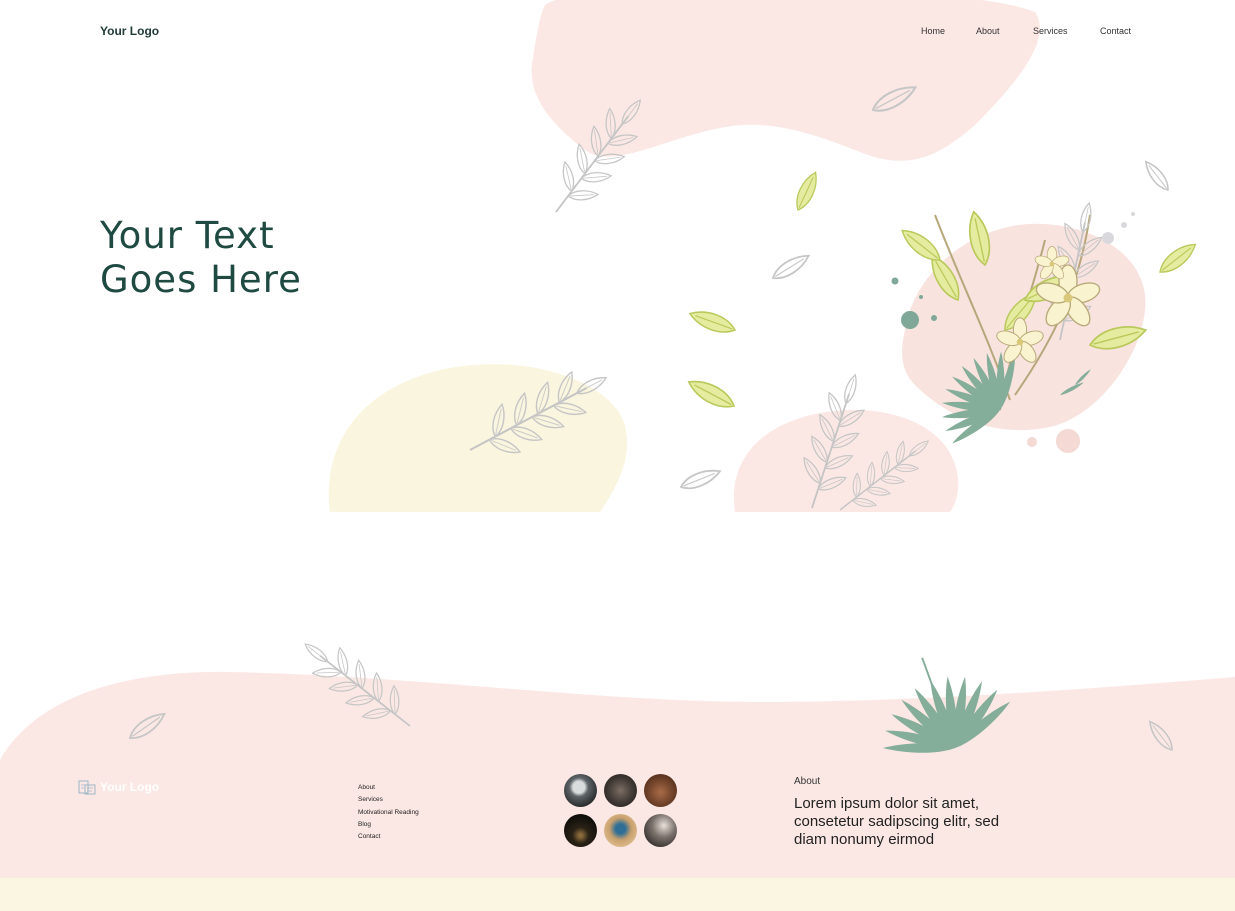 This screenshot has width=1235, height=911. Describe the element at coordinates (130, 787) in the screenshot. I see `footer-logo-text: Your Logo` at that location.